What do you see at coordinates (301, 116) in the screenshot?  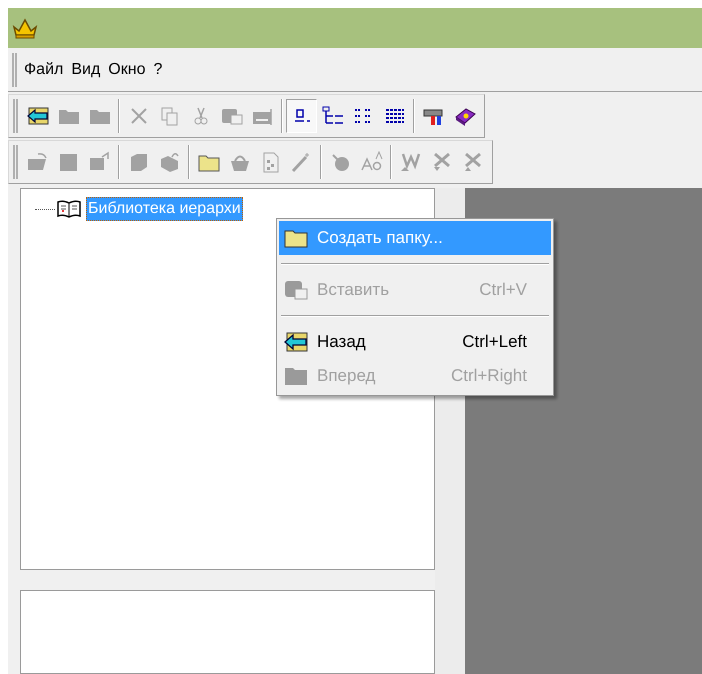 I see `toolbar-button` at bounding box center [301, 116].